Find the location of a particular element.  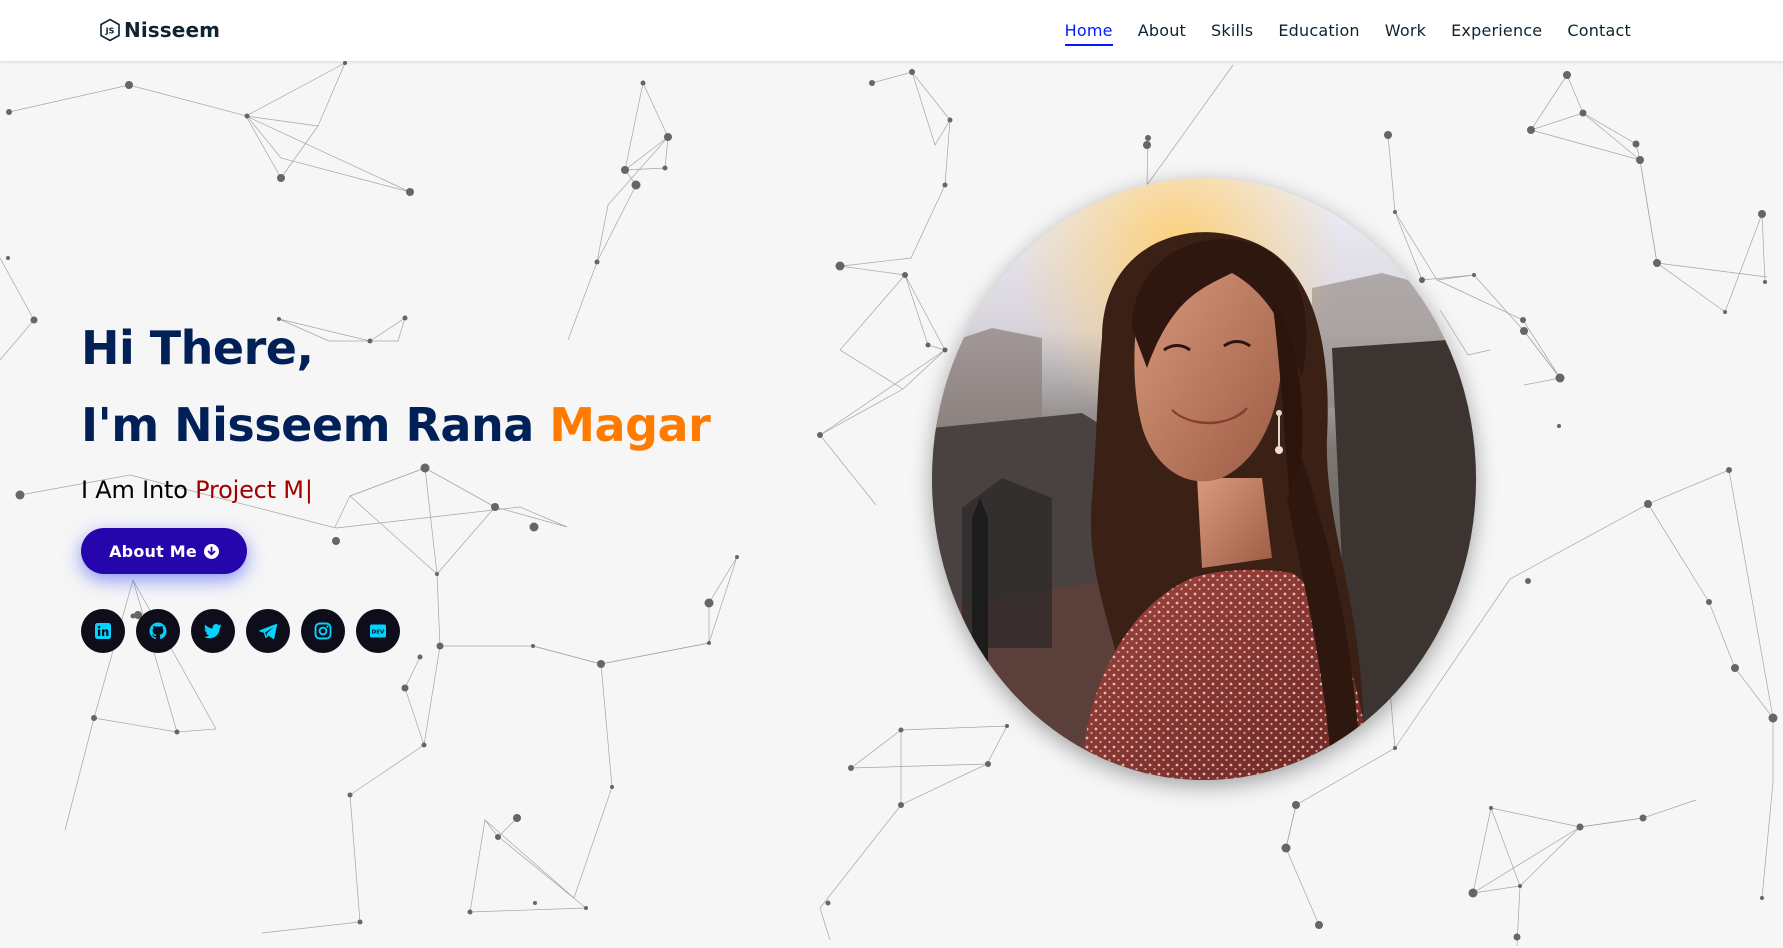

hero-name-highlight: Magar is located at coordinates (630, 425).